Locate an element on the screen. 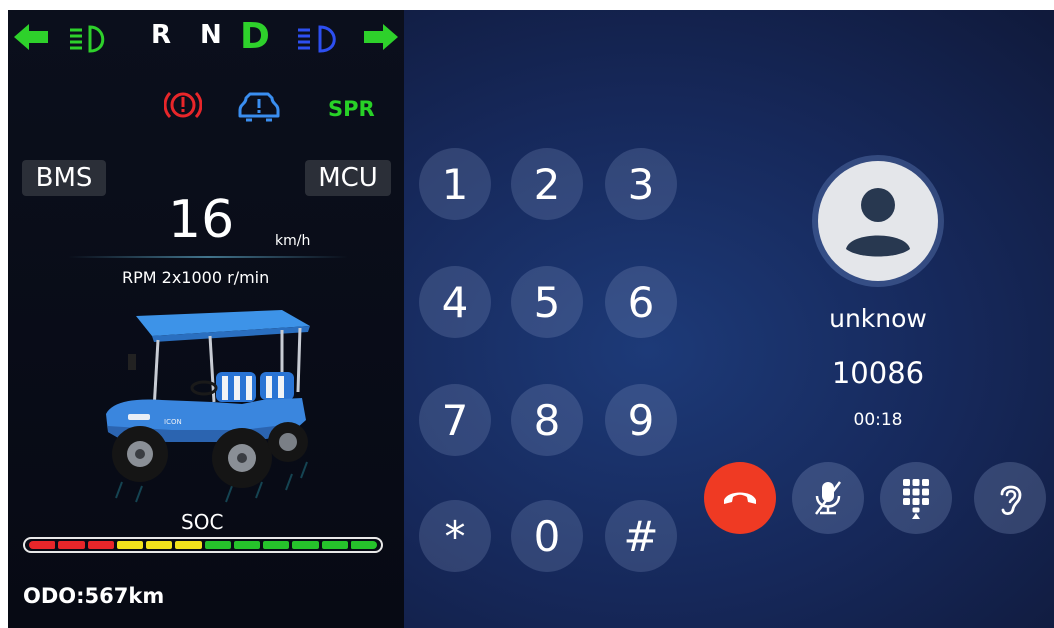 The image size is (1054, 628). keypad-key-4: 4 is located at coordinates (455, 302).